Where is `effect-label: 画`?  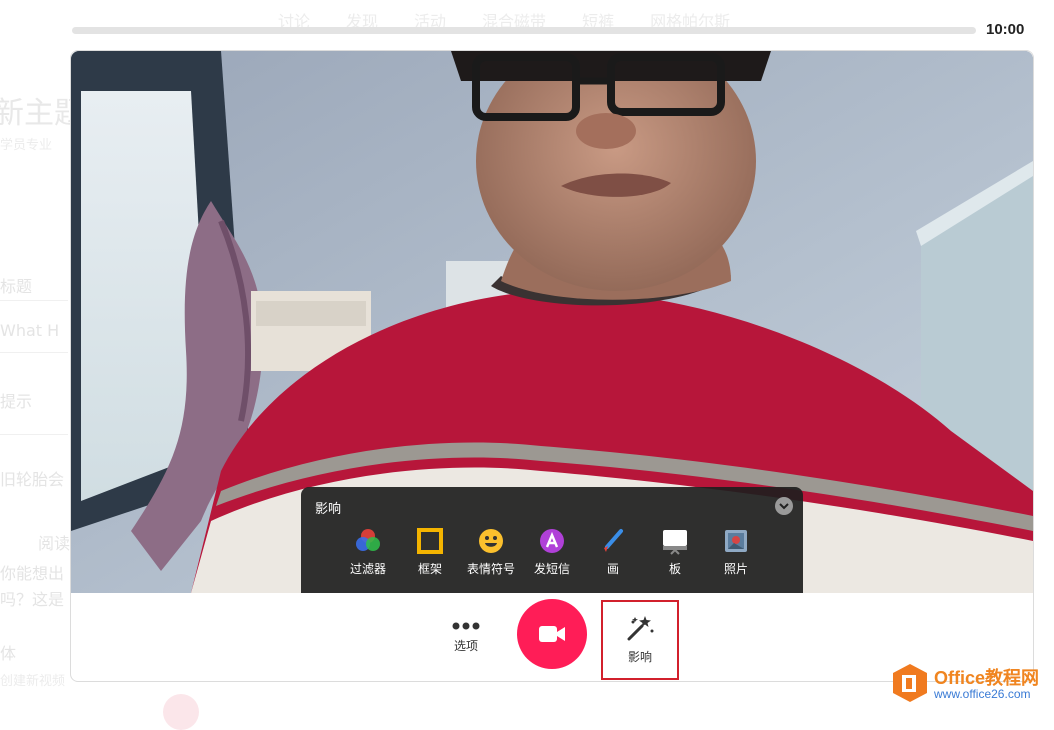
effect-label: 画 is located at coordinates (612, 569).